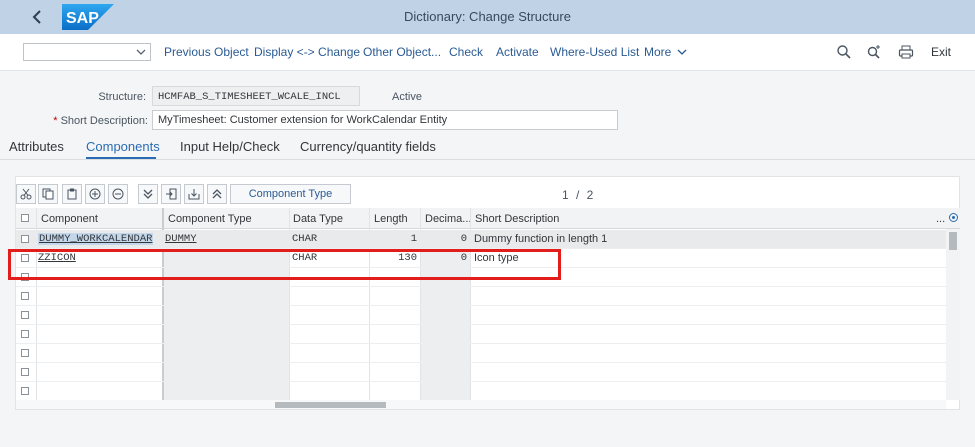 The image size is (975, 447). Describe the element at coordinates (594, 52) in the screenshot. I see `where-used-list-button: Where-Used List` at that location.